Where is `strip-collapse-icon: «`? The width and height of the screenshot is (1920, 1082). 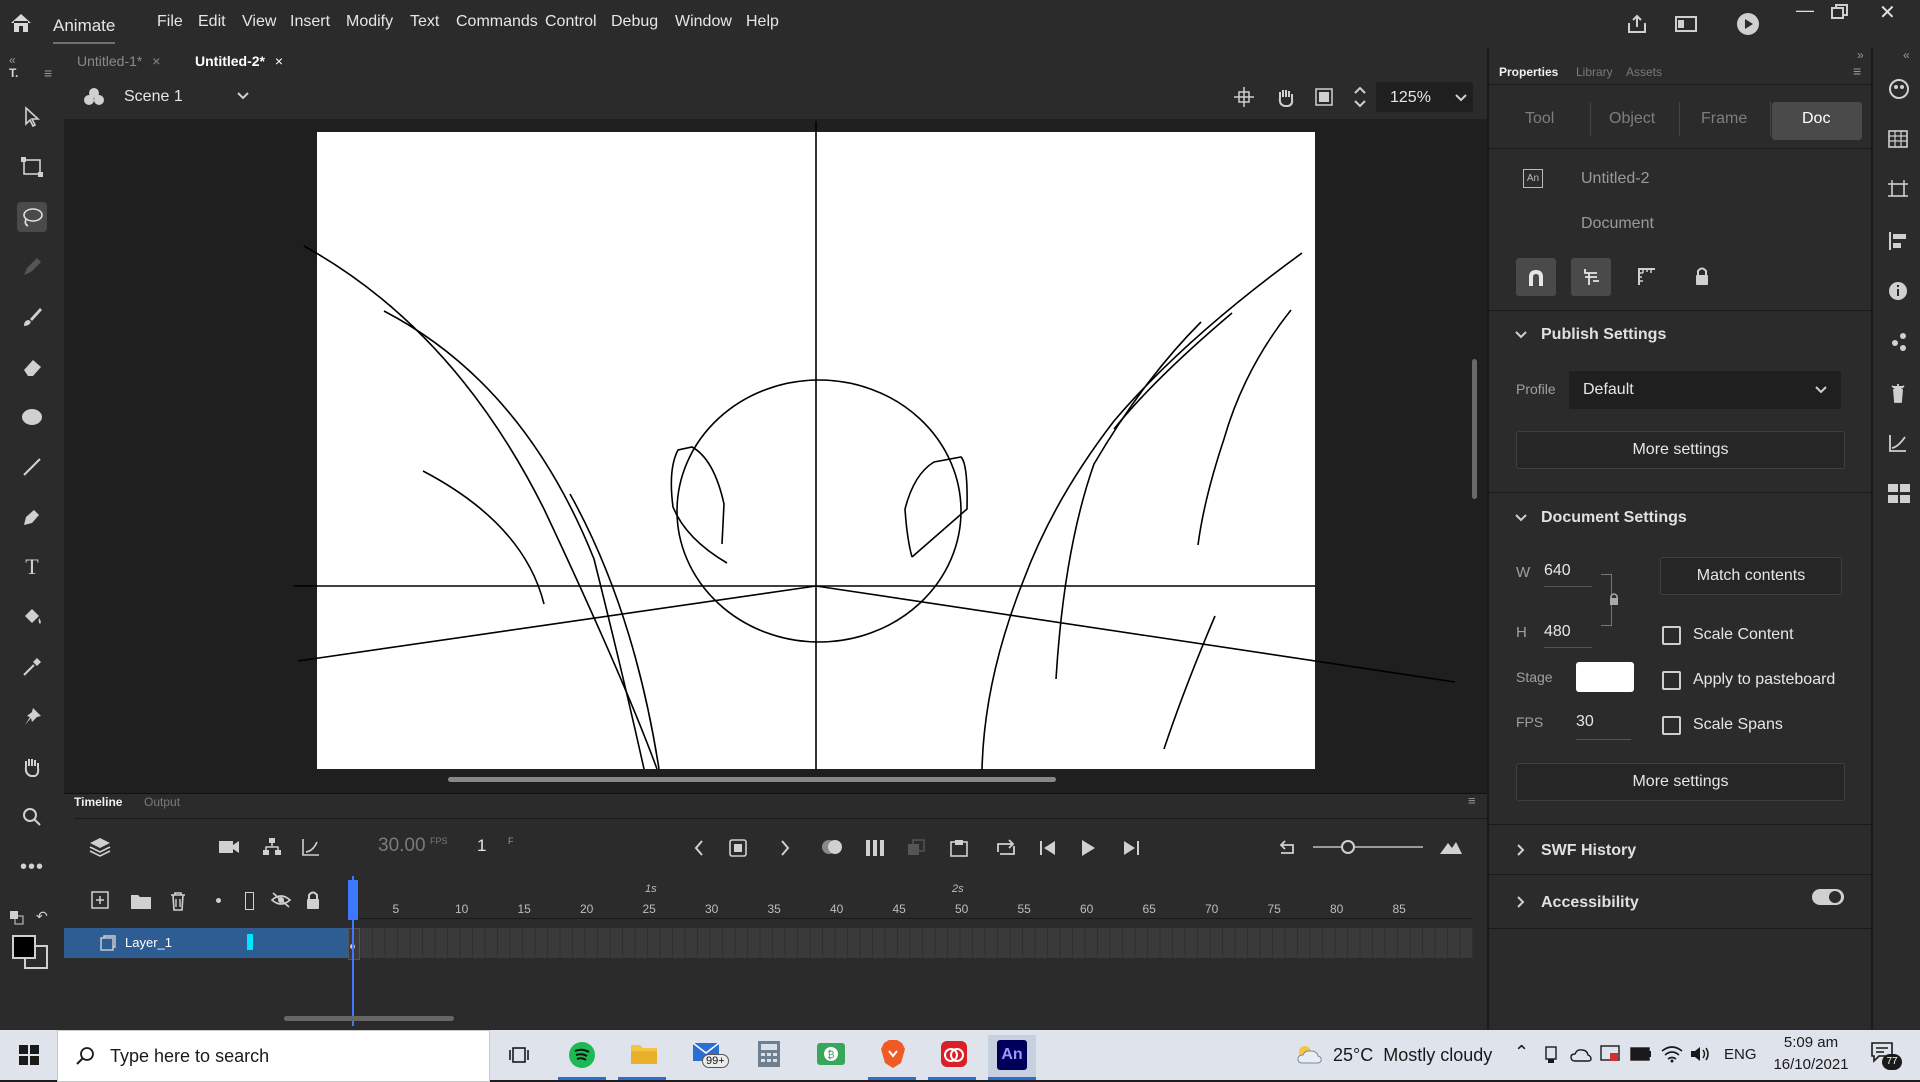
strip-collapse-icon: « is located at coordinates (1906, 55).